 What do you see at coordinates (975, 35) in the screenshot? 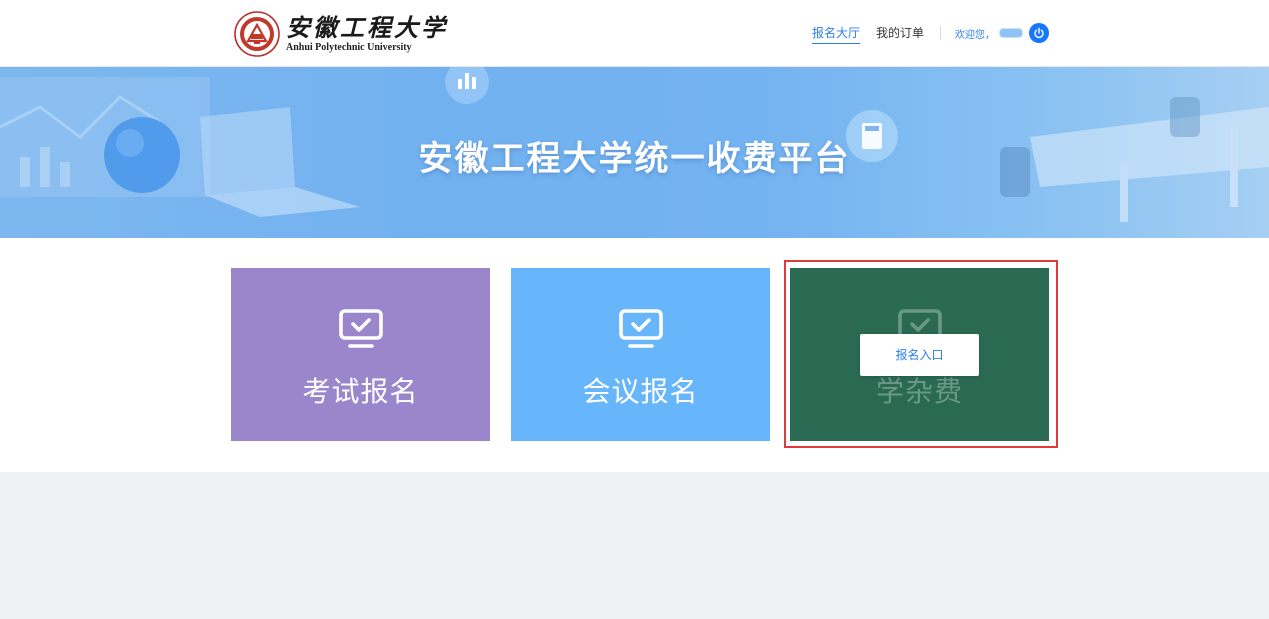
I see `welcome-text: 欢迎您，` at bounding box center [975, 35].